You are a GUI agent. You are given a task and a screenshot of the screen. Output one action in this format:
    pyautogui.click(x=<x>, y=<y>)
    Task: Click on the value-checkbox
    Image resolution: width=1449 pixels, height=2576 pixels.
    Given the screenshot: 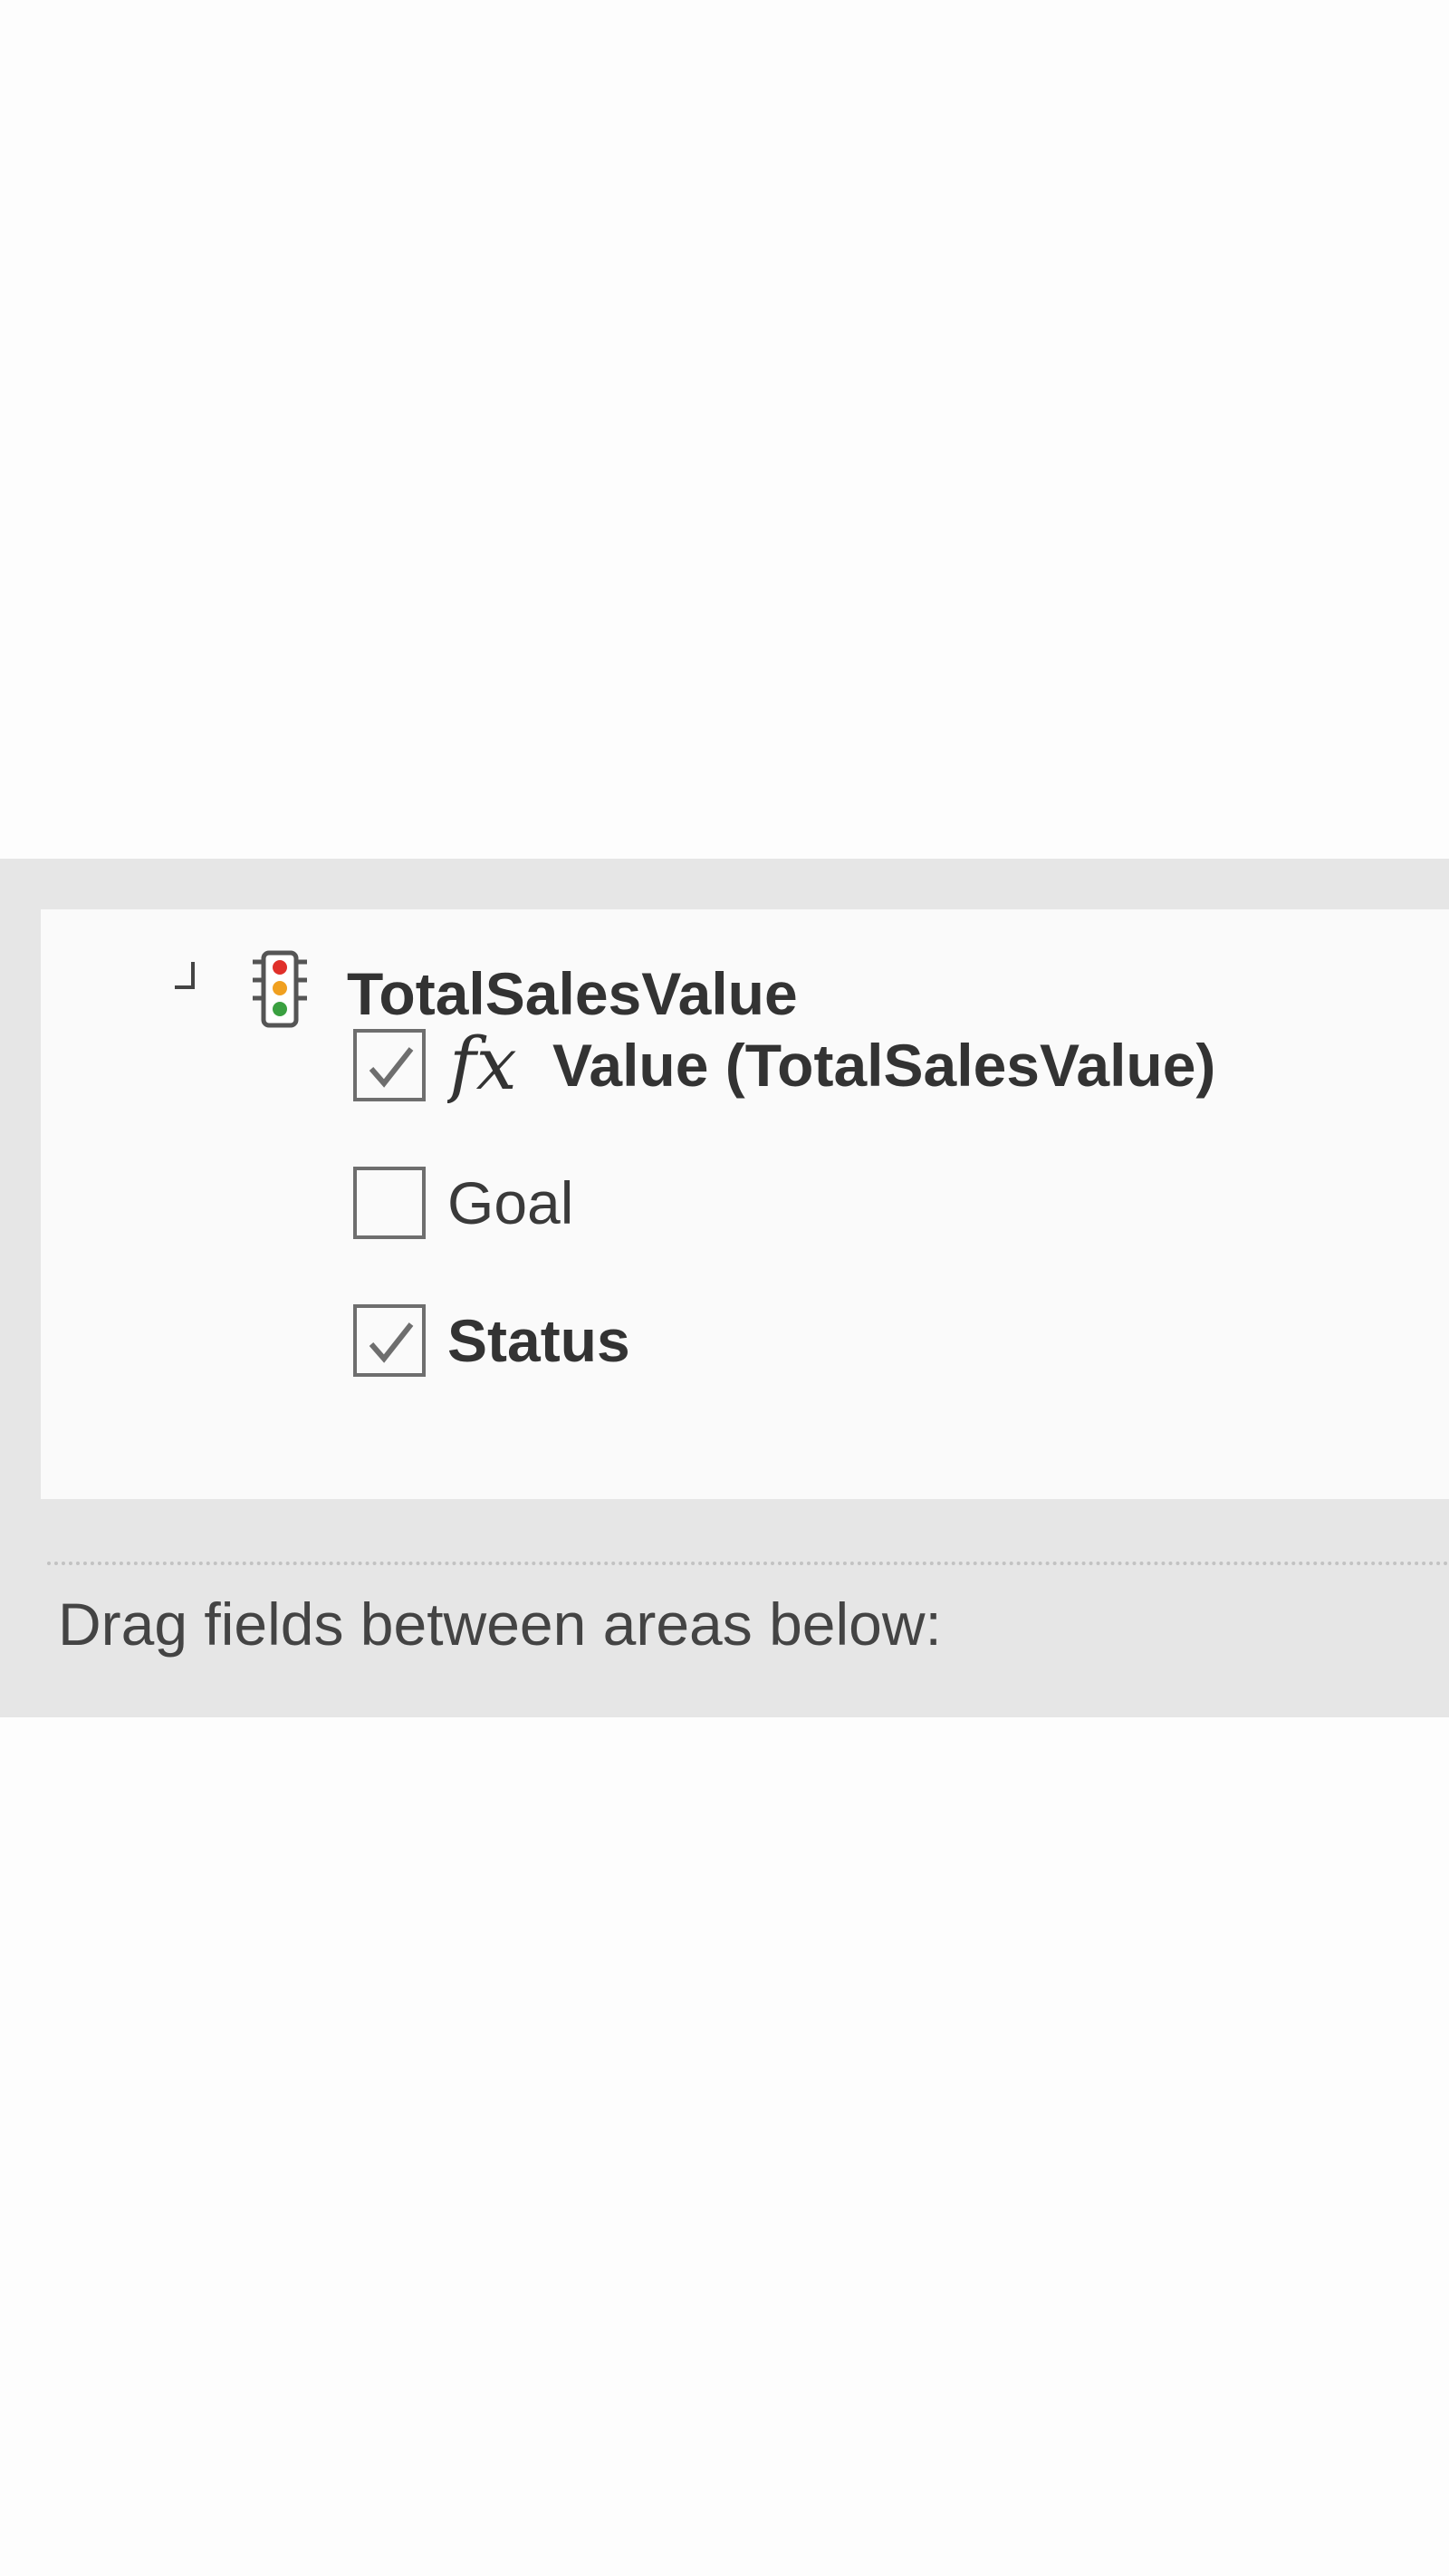 What is the action you would take?
    pyautogui.click(x=389, y=1065)
    